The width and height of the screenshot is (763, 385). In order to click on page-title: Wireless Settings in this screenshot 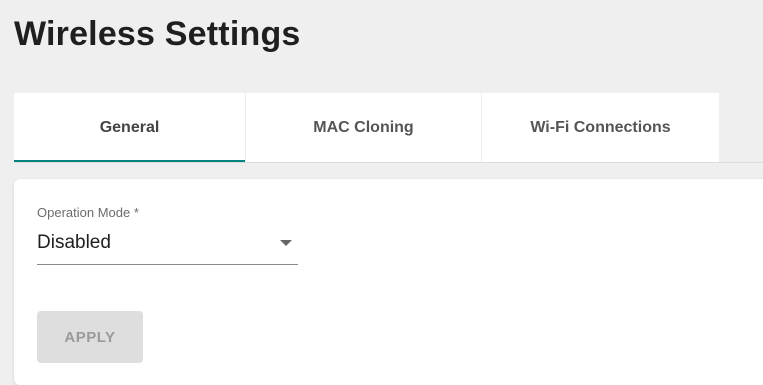, I will do `click(157, 34)`.